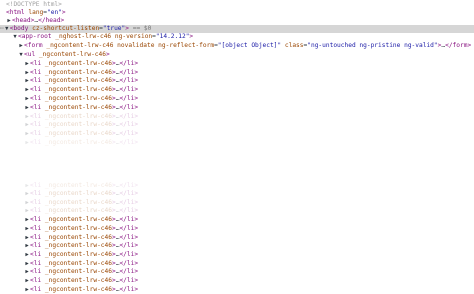 This screenshot has width=474, height=294. Describe the element at coordinates (237, 13) in the screenshot. I see `html-node: <html lang="en">` at that location.